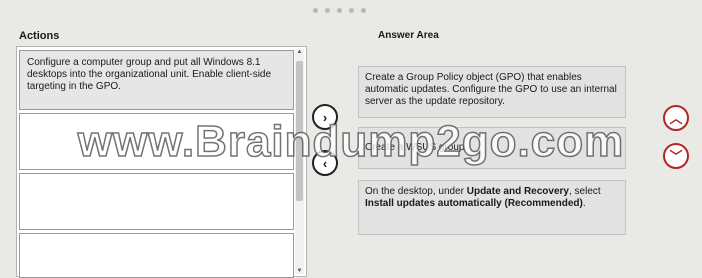  What do you see at coordinates (39, 36) in the screenshot?
I see `actions-title: Actions` at bounding box center [39, 36].